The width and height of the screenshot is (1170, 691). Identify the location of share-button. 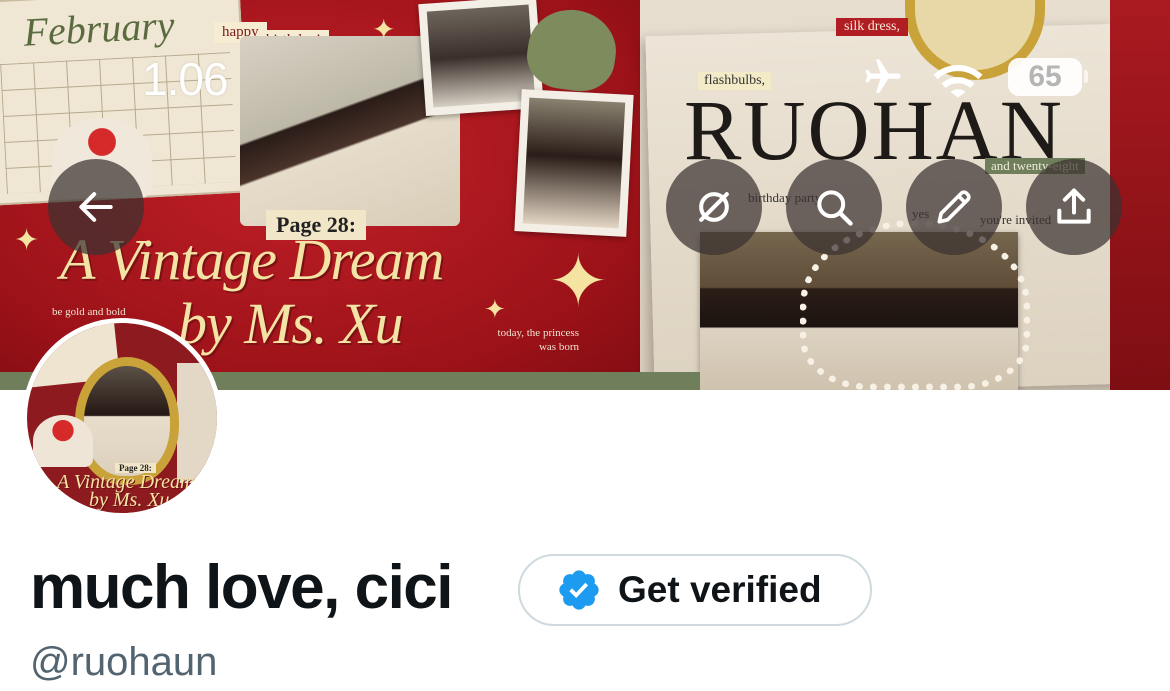
(1074, 207).